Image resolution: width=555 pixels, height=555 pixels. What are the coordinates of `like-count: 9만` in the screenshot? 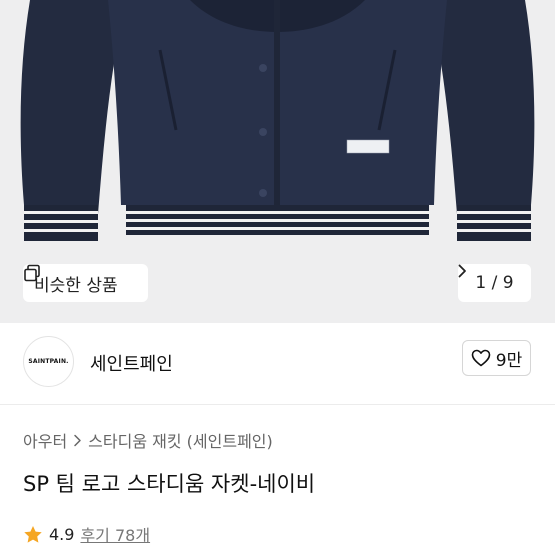 It's located at (509, 360).